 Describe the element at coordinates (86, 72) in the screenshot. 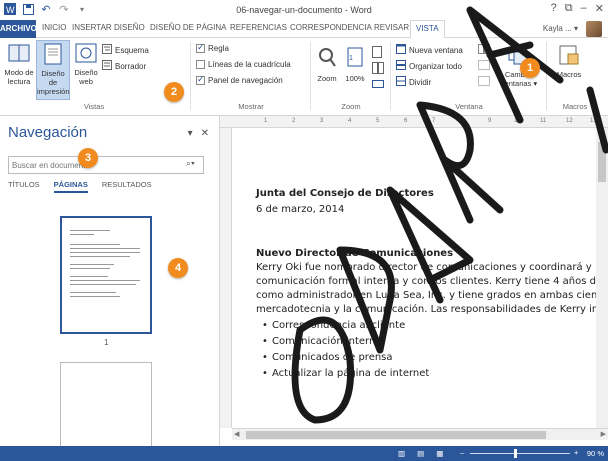

I see `web-layout-label-1: Diseño` at that location.